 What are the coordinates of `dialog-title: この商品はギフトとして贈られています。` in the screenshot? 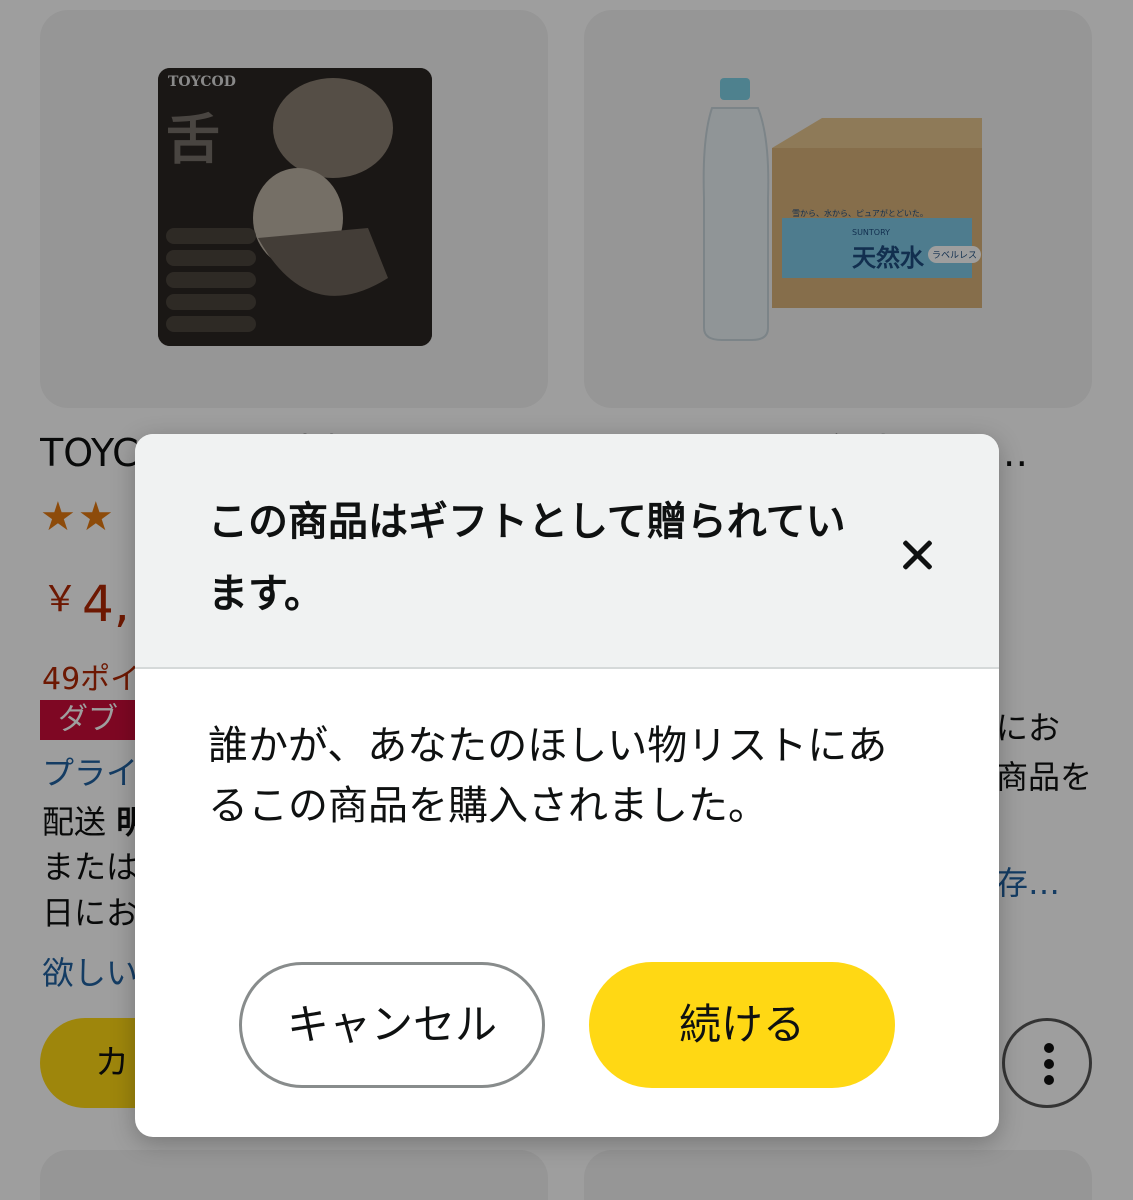 It's located at (527, 558).